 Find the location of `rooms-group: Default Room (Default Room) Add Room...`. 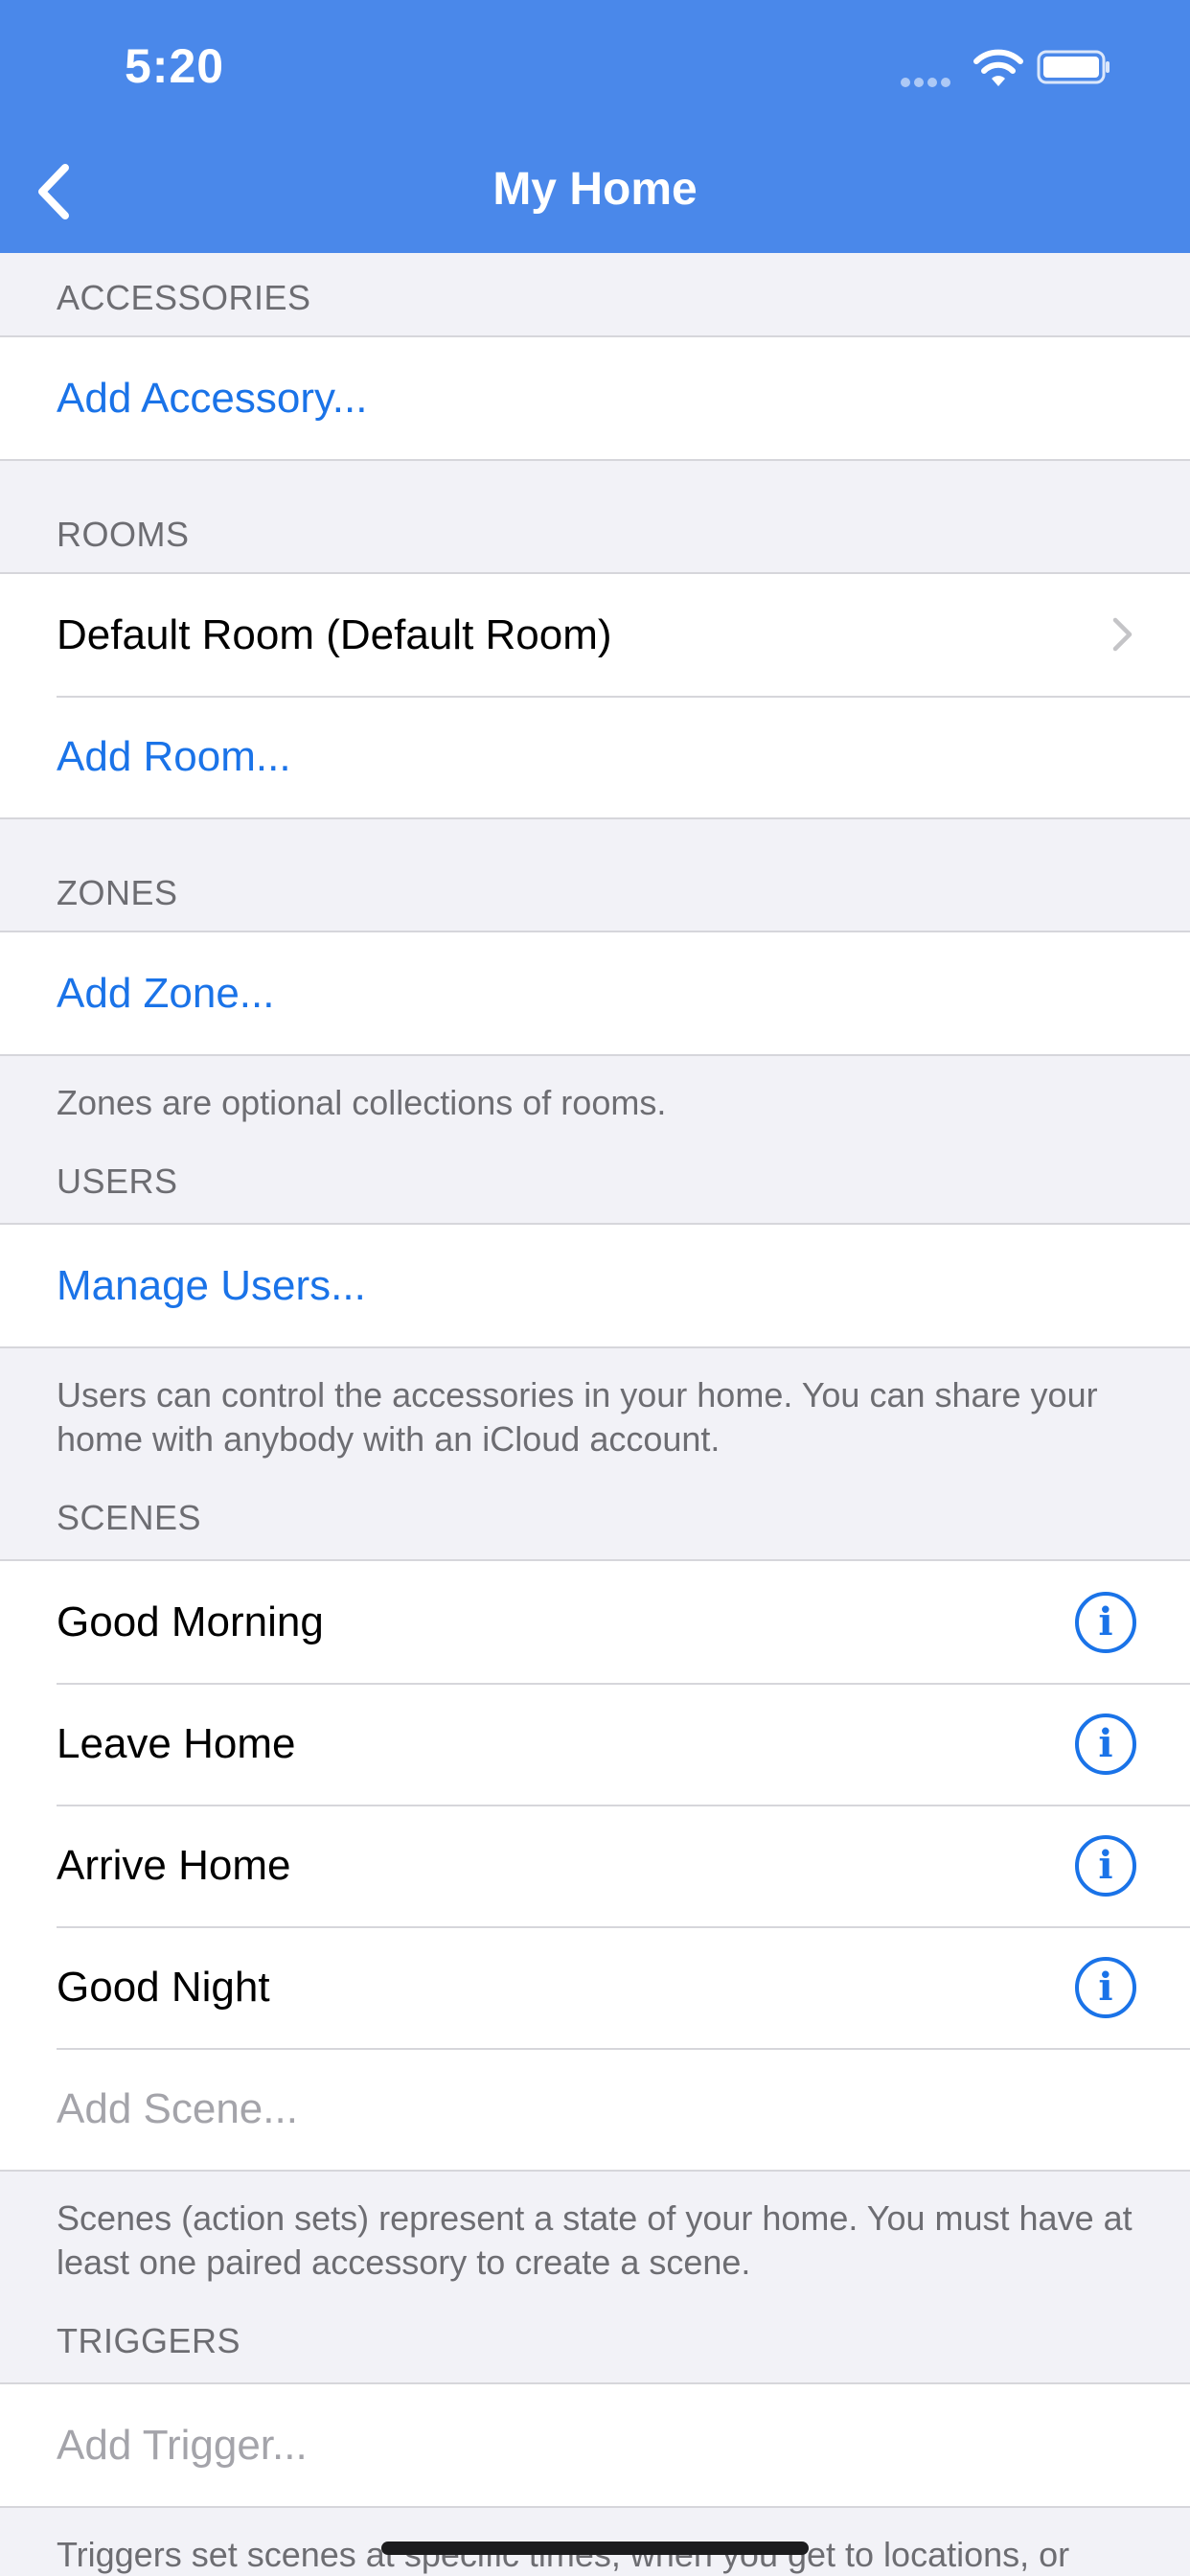

rooms-group: Default Room (Default Room) Add Room... is located at coordinates (595, 695).